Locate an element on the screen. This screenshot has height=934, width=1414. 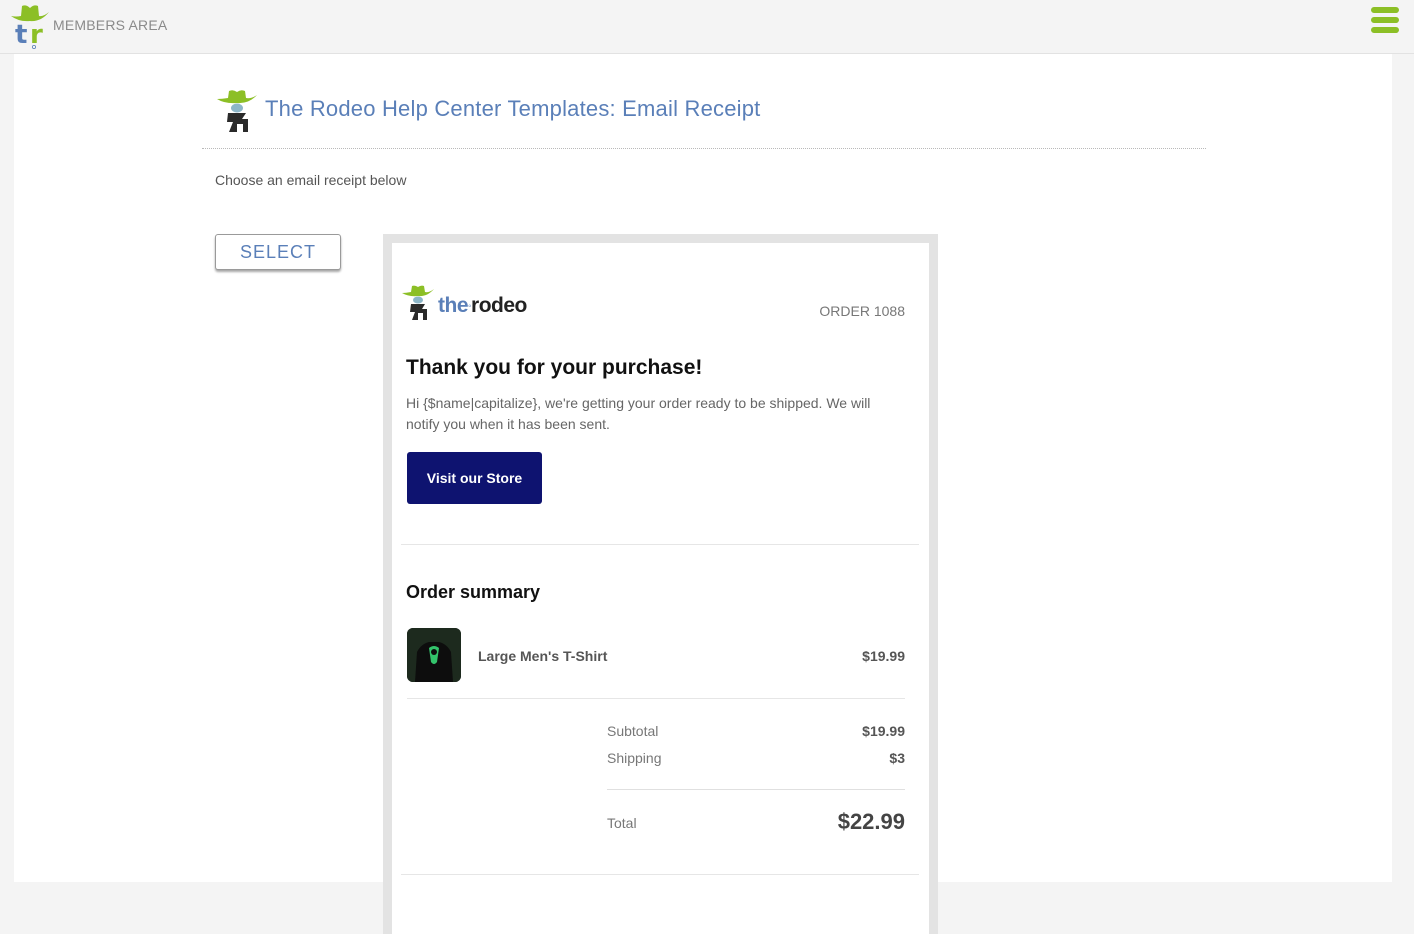
select-button: SELECT is located at coordinates (278, 252).